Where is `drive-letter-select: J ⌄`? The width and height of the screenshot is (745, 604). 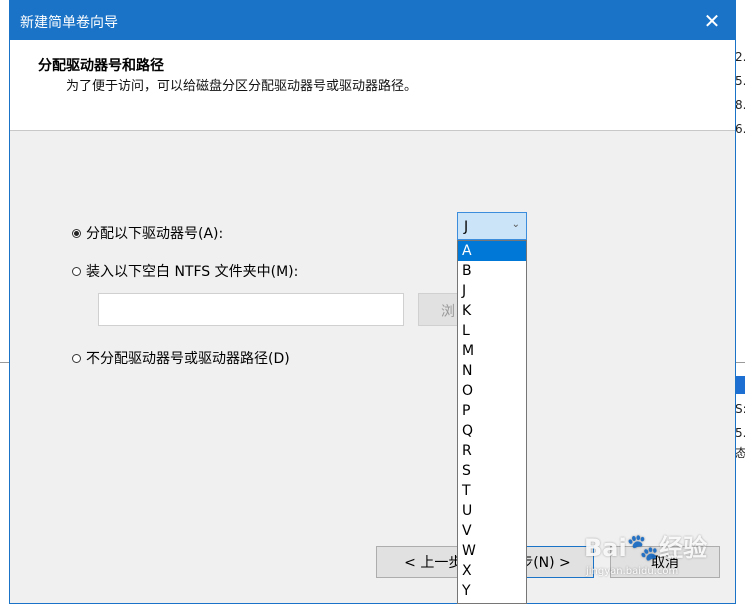 drive-letter-select: J ⌄ is located at coordinates (492, 226).